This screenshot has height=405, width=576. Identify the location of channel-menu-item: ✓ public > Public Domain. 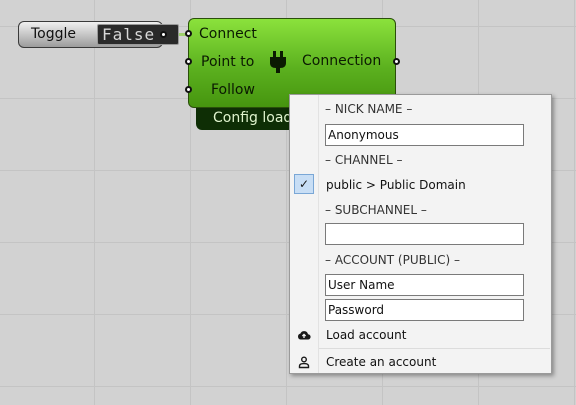
(420, 185).